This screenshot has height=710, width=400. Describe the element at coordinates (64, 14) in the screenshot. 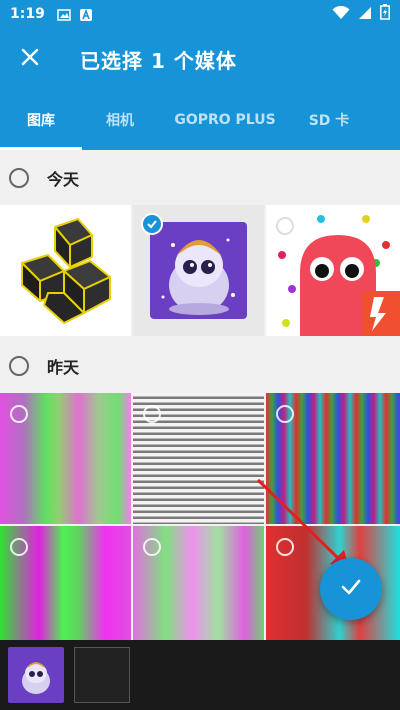

I see `image-notification-icon` at that location.